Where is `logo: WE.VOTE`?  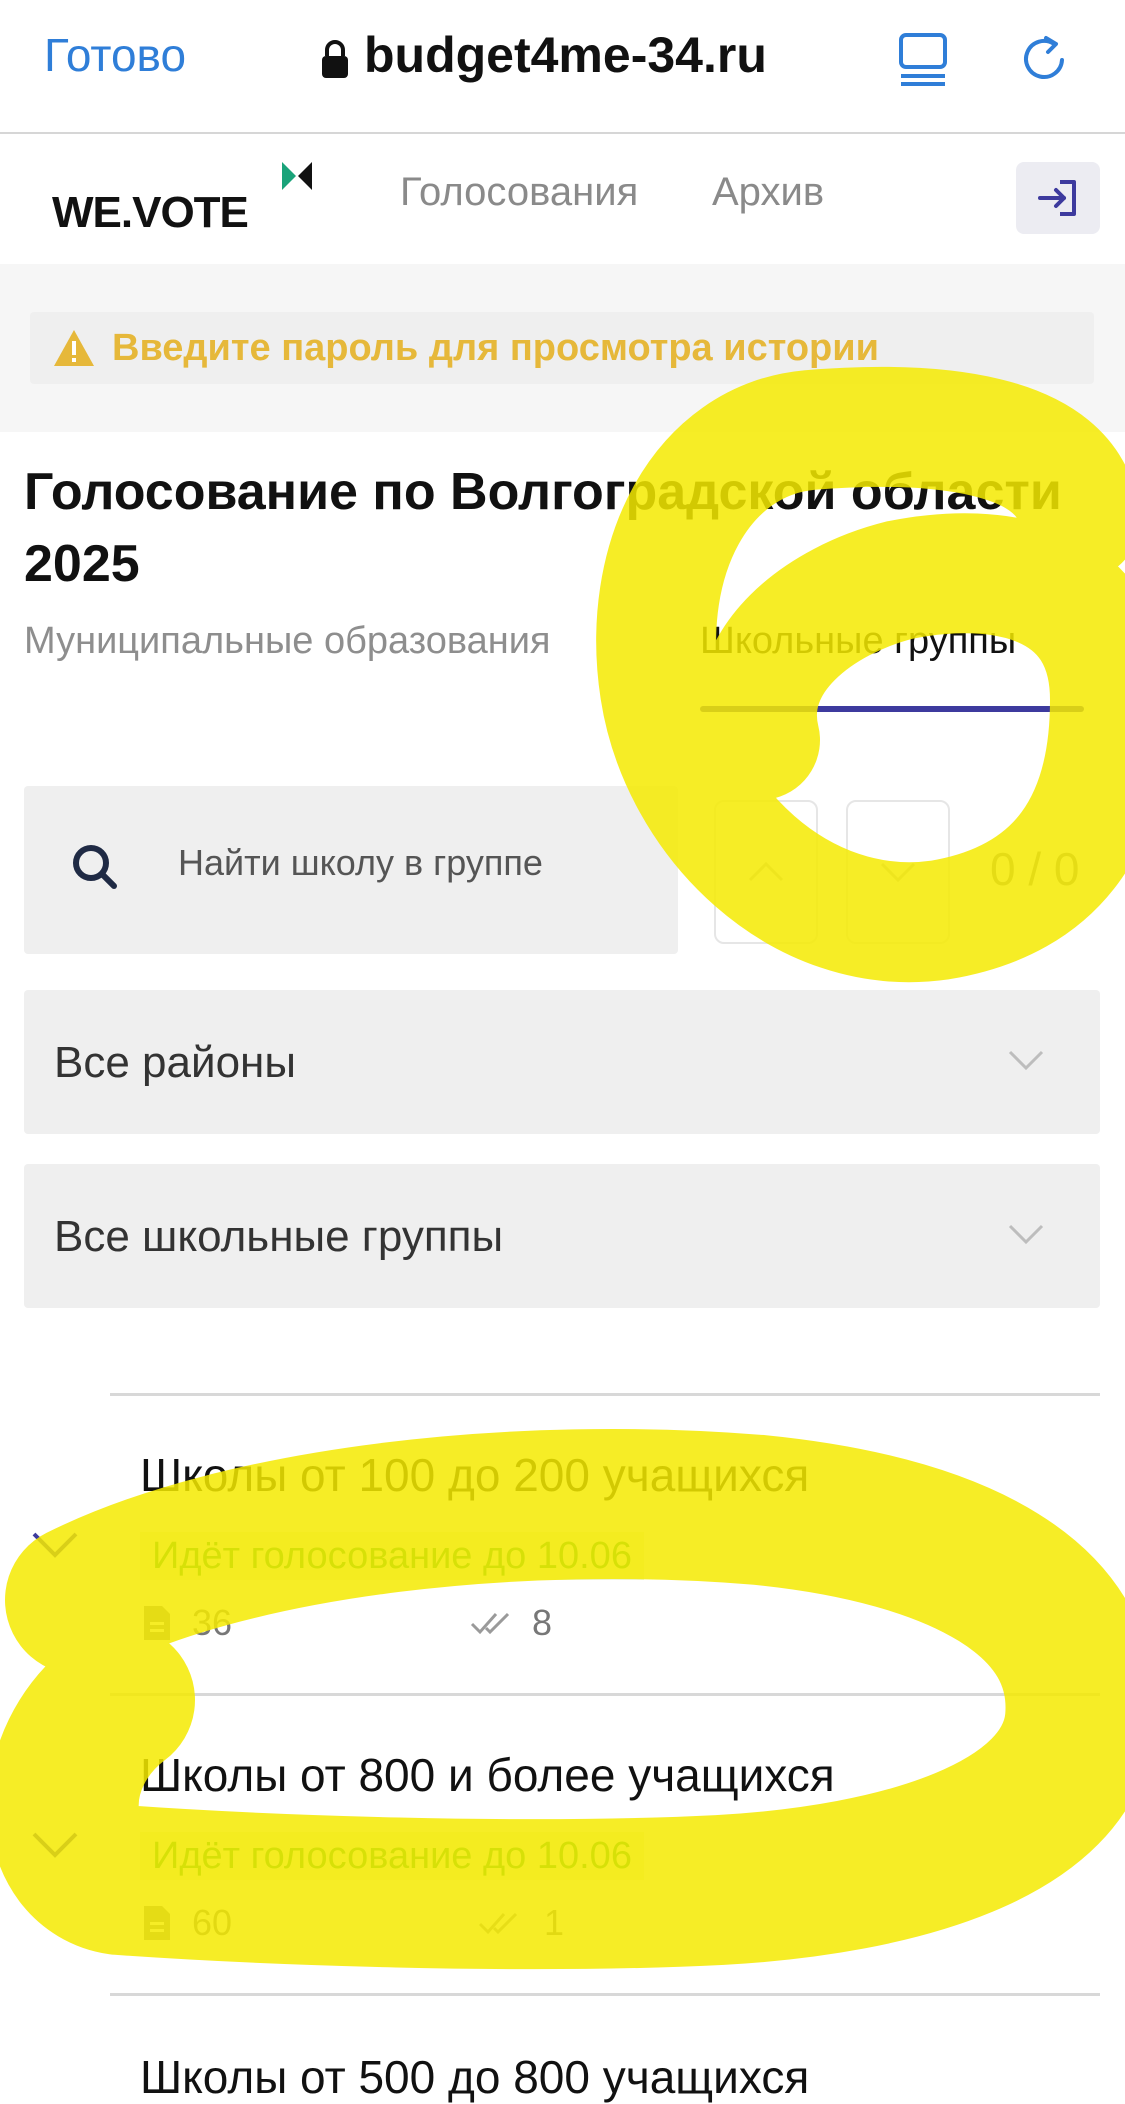
logo: WE.VOTE is located at coordinates (150, 213).